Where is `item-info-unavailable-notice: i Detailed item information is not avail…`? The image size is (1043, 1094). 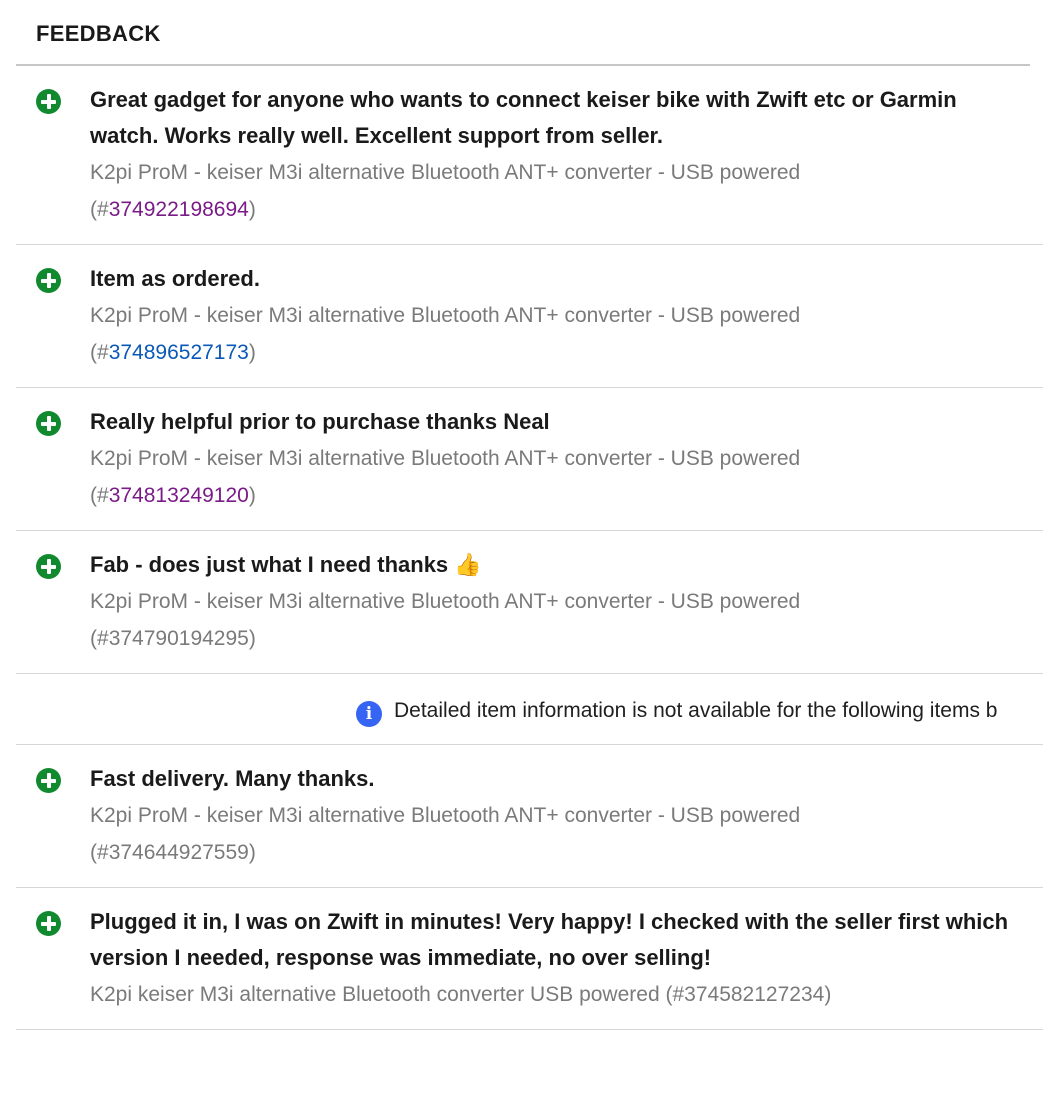
item-info-unavailable-notice: i Detailed item information is not avail… is located at coordinates (529, 709).